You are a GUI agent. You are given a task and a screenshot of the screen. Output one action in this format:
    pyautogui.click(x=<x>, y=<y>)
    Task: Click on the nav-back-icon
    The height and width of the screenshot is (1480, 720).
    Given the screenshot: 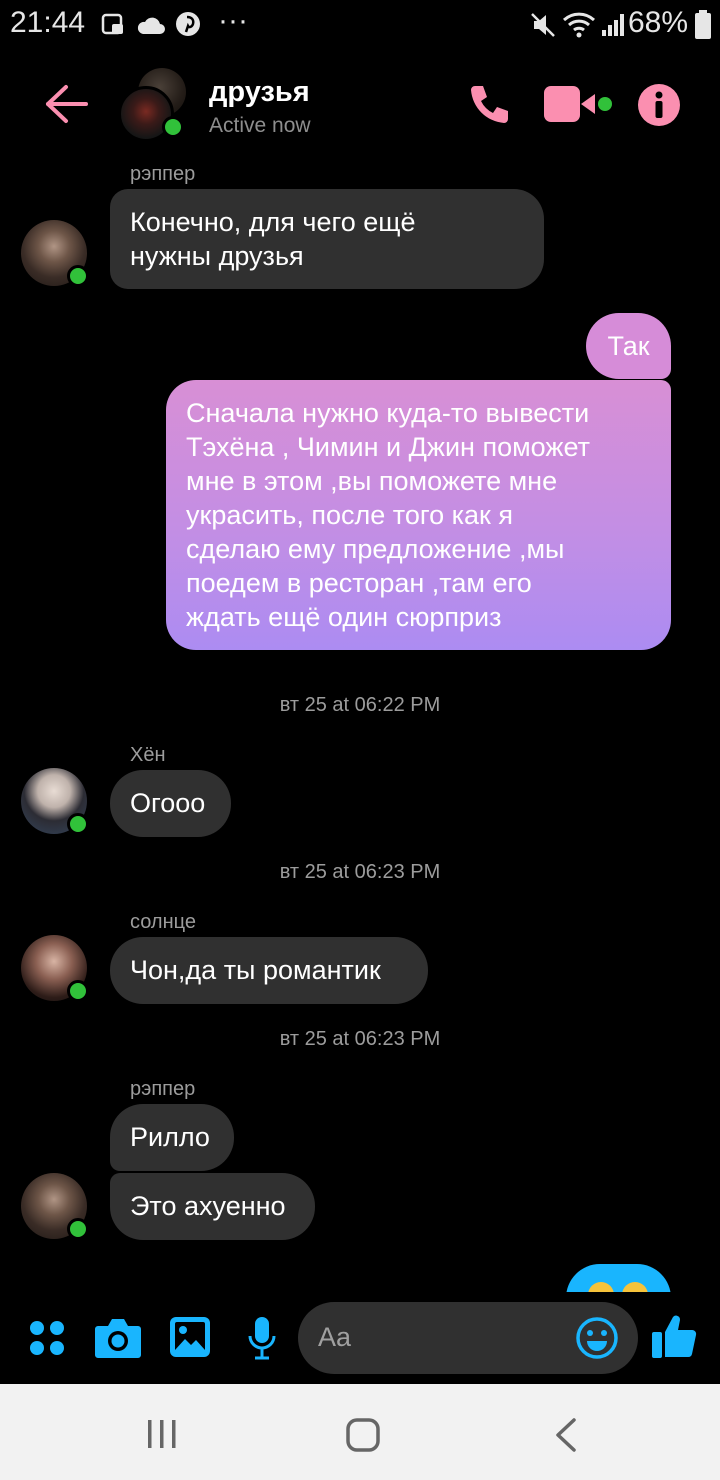 What is the action you would take?
    pyautogui.click(x=566, y=1435)
    